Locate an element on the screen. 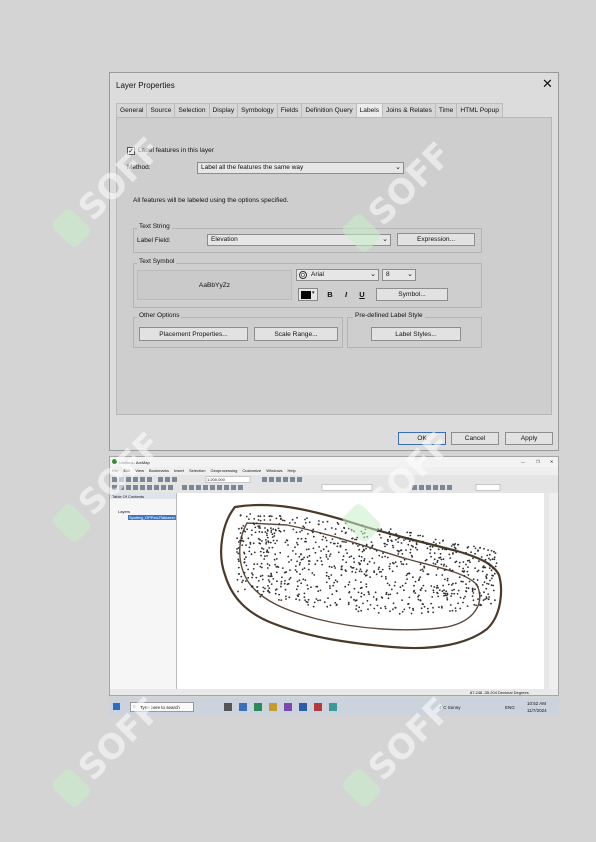 This screenshot has width=596, height=842. maximize-icon: ❐ is located at coordinates (538, 461).